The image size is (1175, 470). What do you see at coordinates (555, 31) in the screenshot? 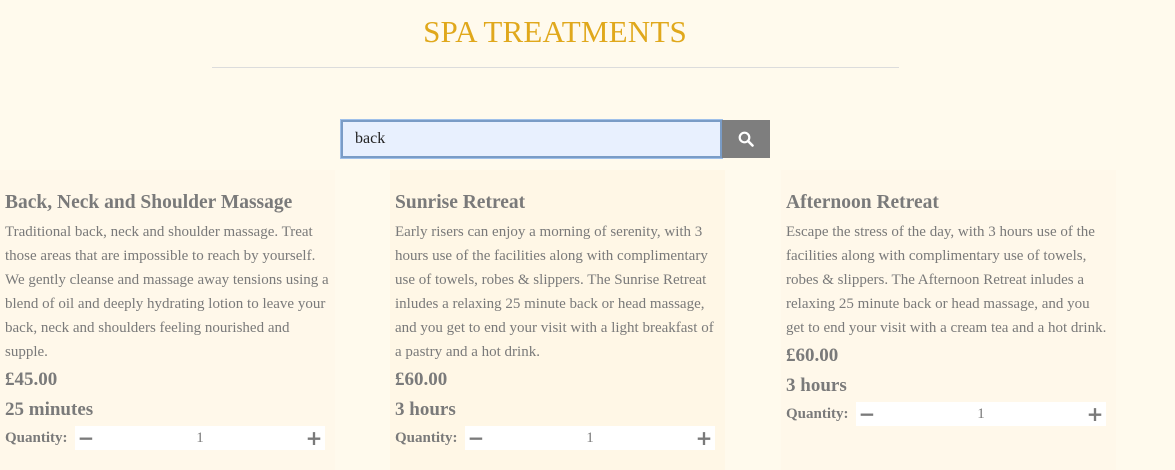
I see `page-title: SPA TREATMENTS` at bounding box center [555, 31].